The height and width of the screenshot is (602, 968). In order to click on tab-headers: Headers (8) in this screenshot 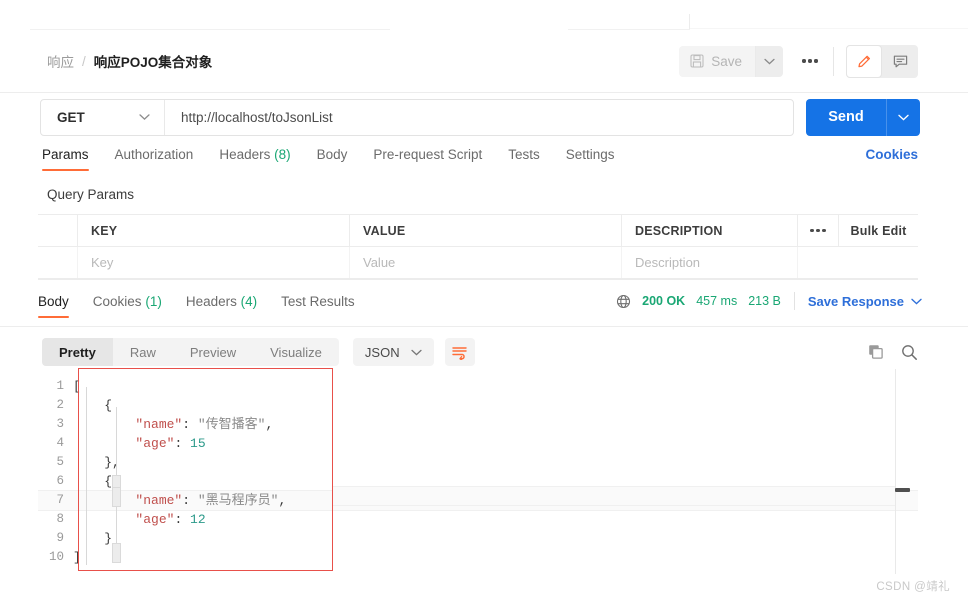, I will do `click(254, 159)`.